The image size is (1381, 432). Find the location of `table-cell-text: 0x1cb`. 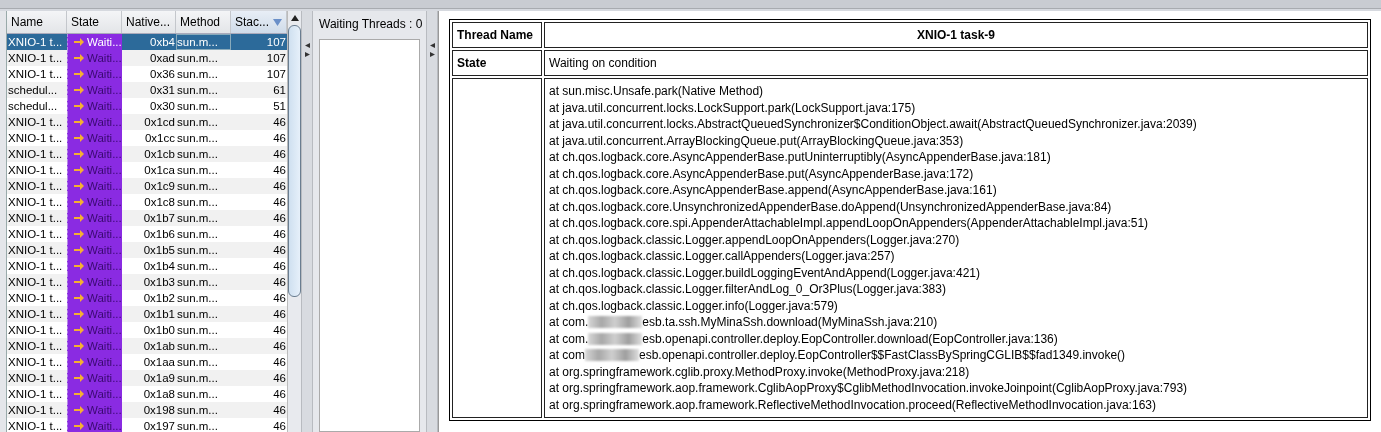

table-cell-text: 0x1cb is located at coordinates (159, 154).